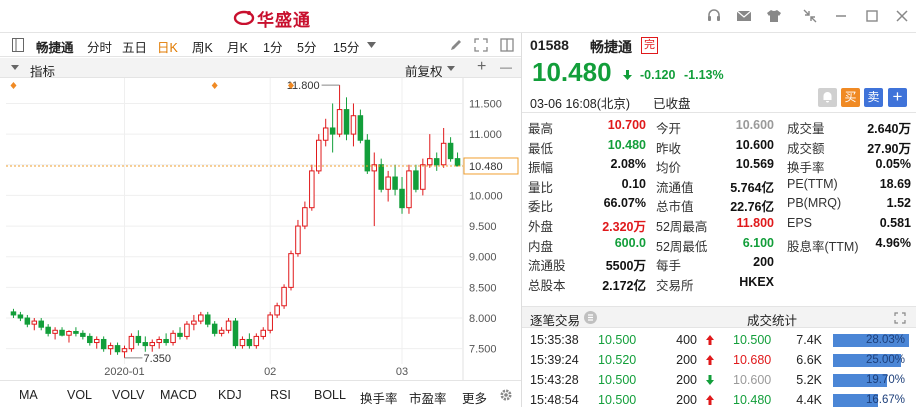  I want to click on layout-icon, so click(507, 45).